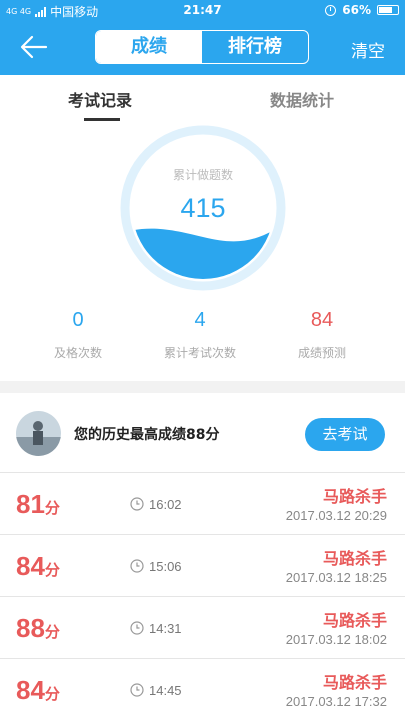 The width and height of the screenshot is (405, 720). Describe the element at coordinates (356, 10) in the screenshot. I see `battery-percent: 66%` at that location.